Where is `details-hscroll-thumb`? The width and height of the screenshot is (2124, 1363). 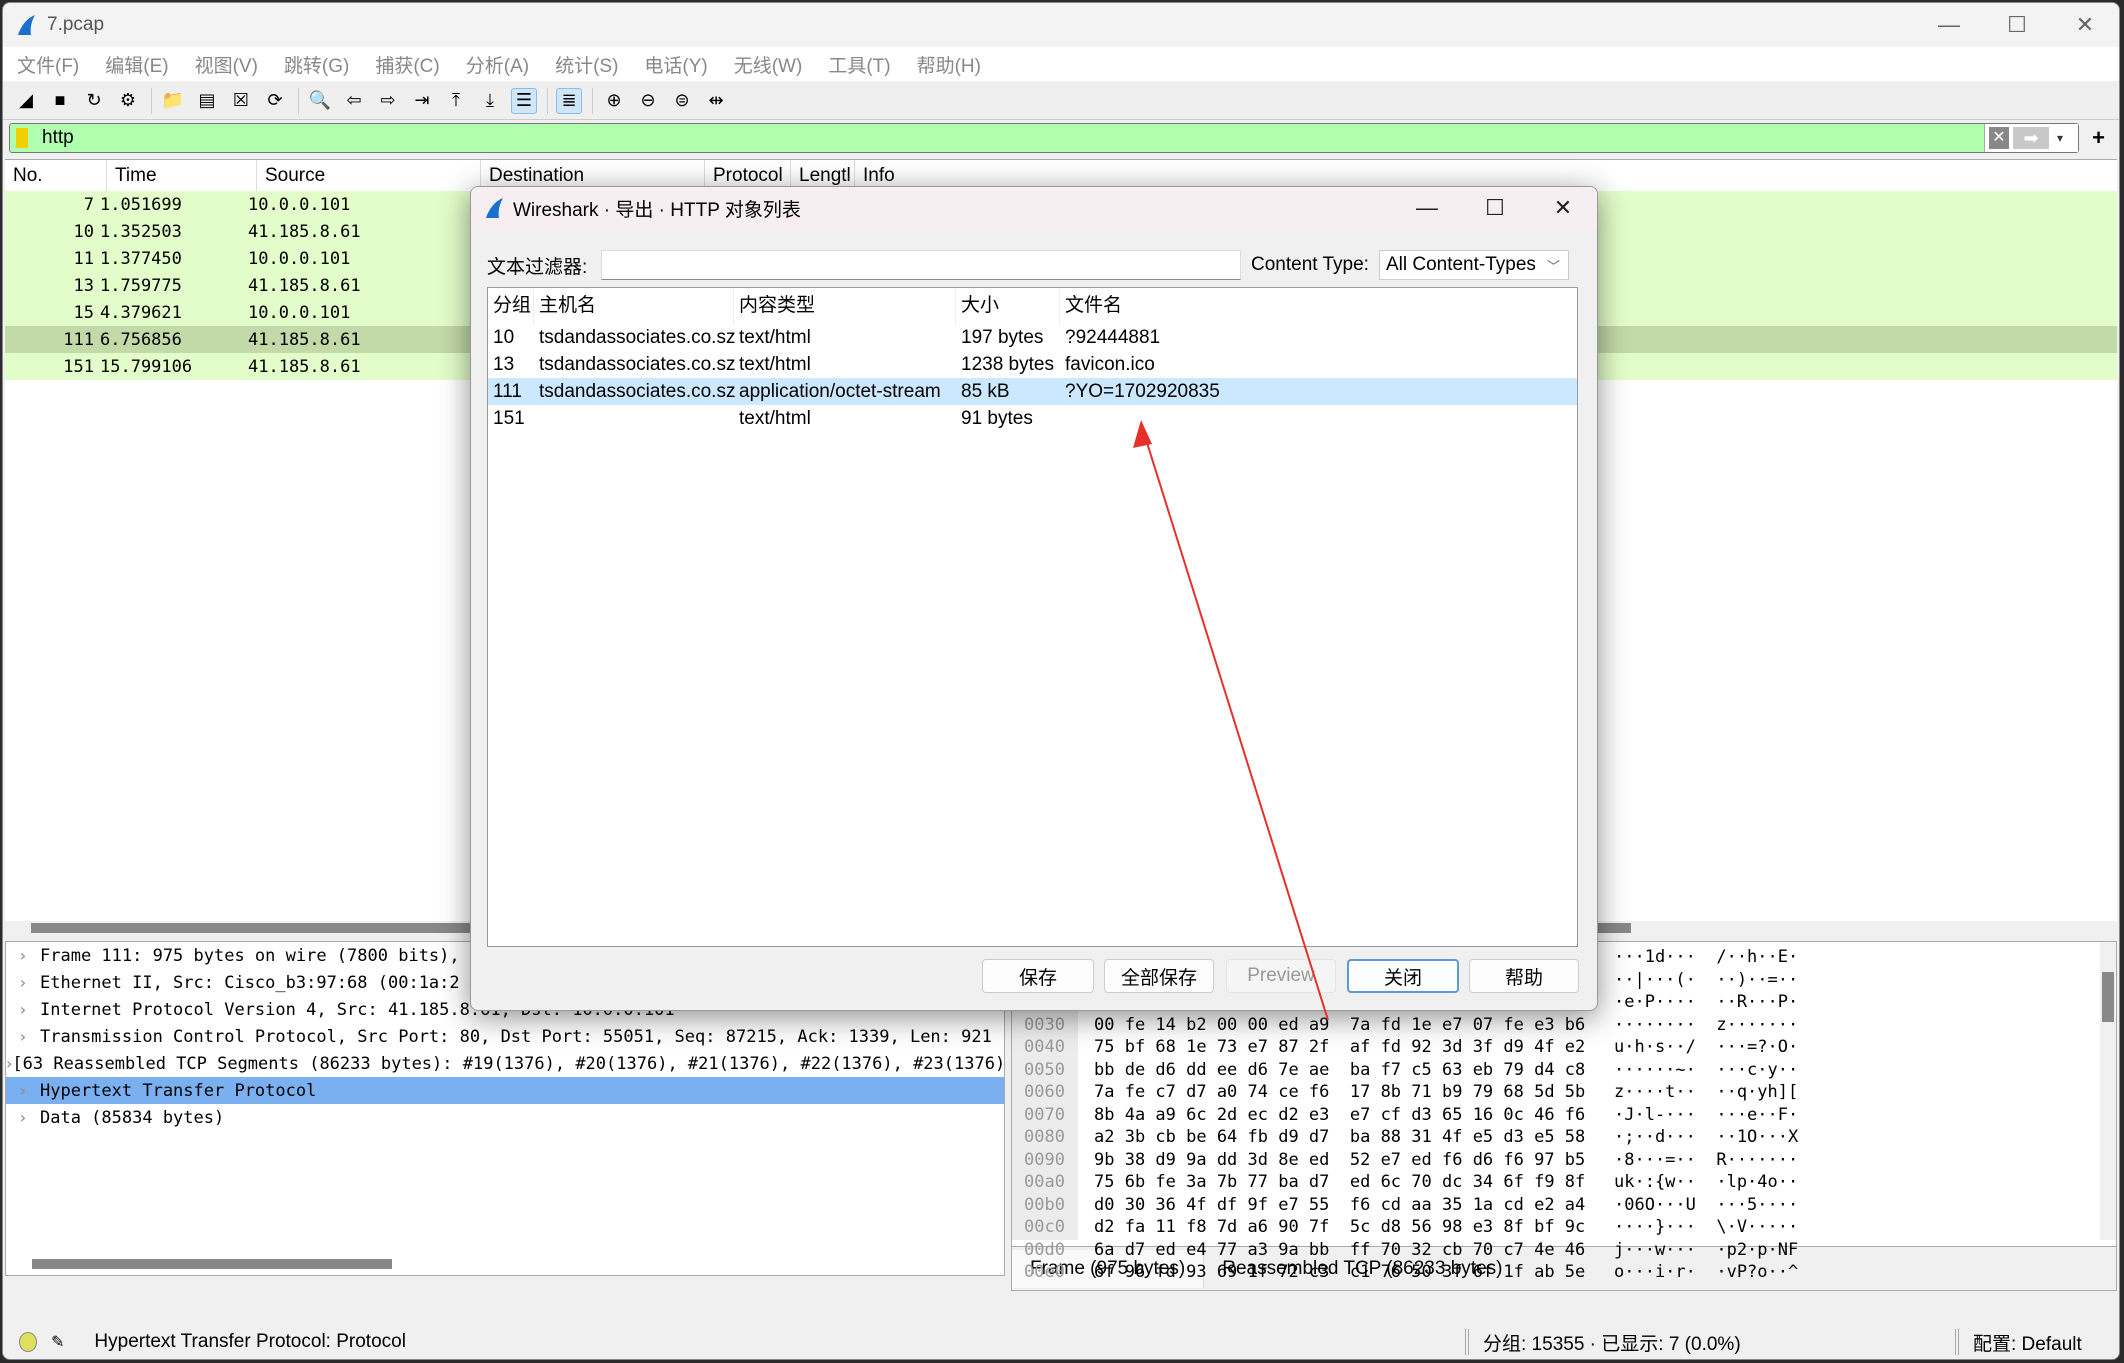
details-hscroll-thumb is located at coordinates (212, 1264).